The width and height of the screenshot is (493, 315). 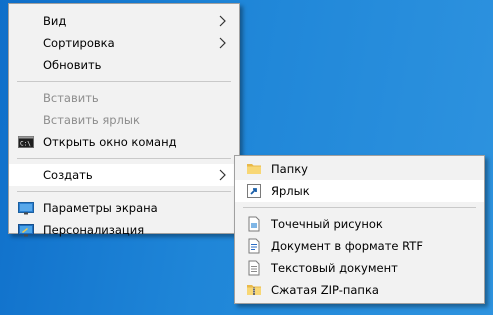 I want to click on submenu-item-label: Документ в формате RTF, so click(x=347, y=246).